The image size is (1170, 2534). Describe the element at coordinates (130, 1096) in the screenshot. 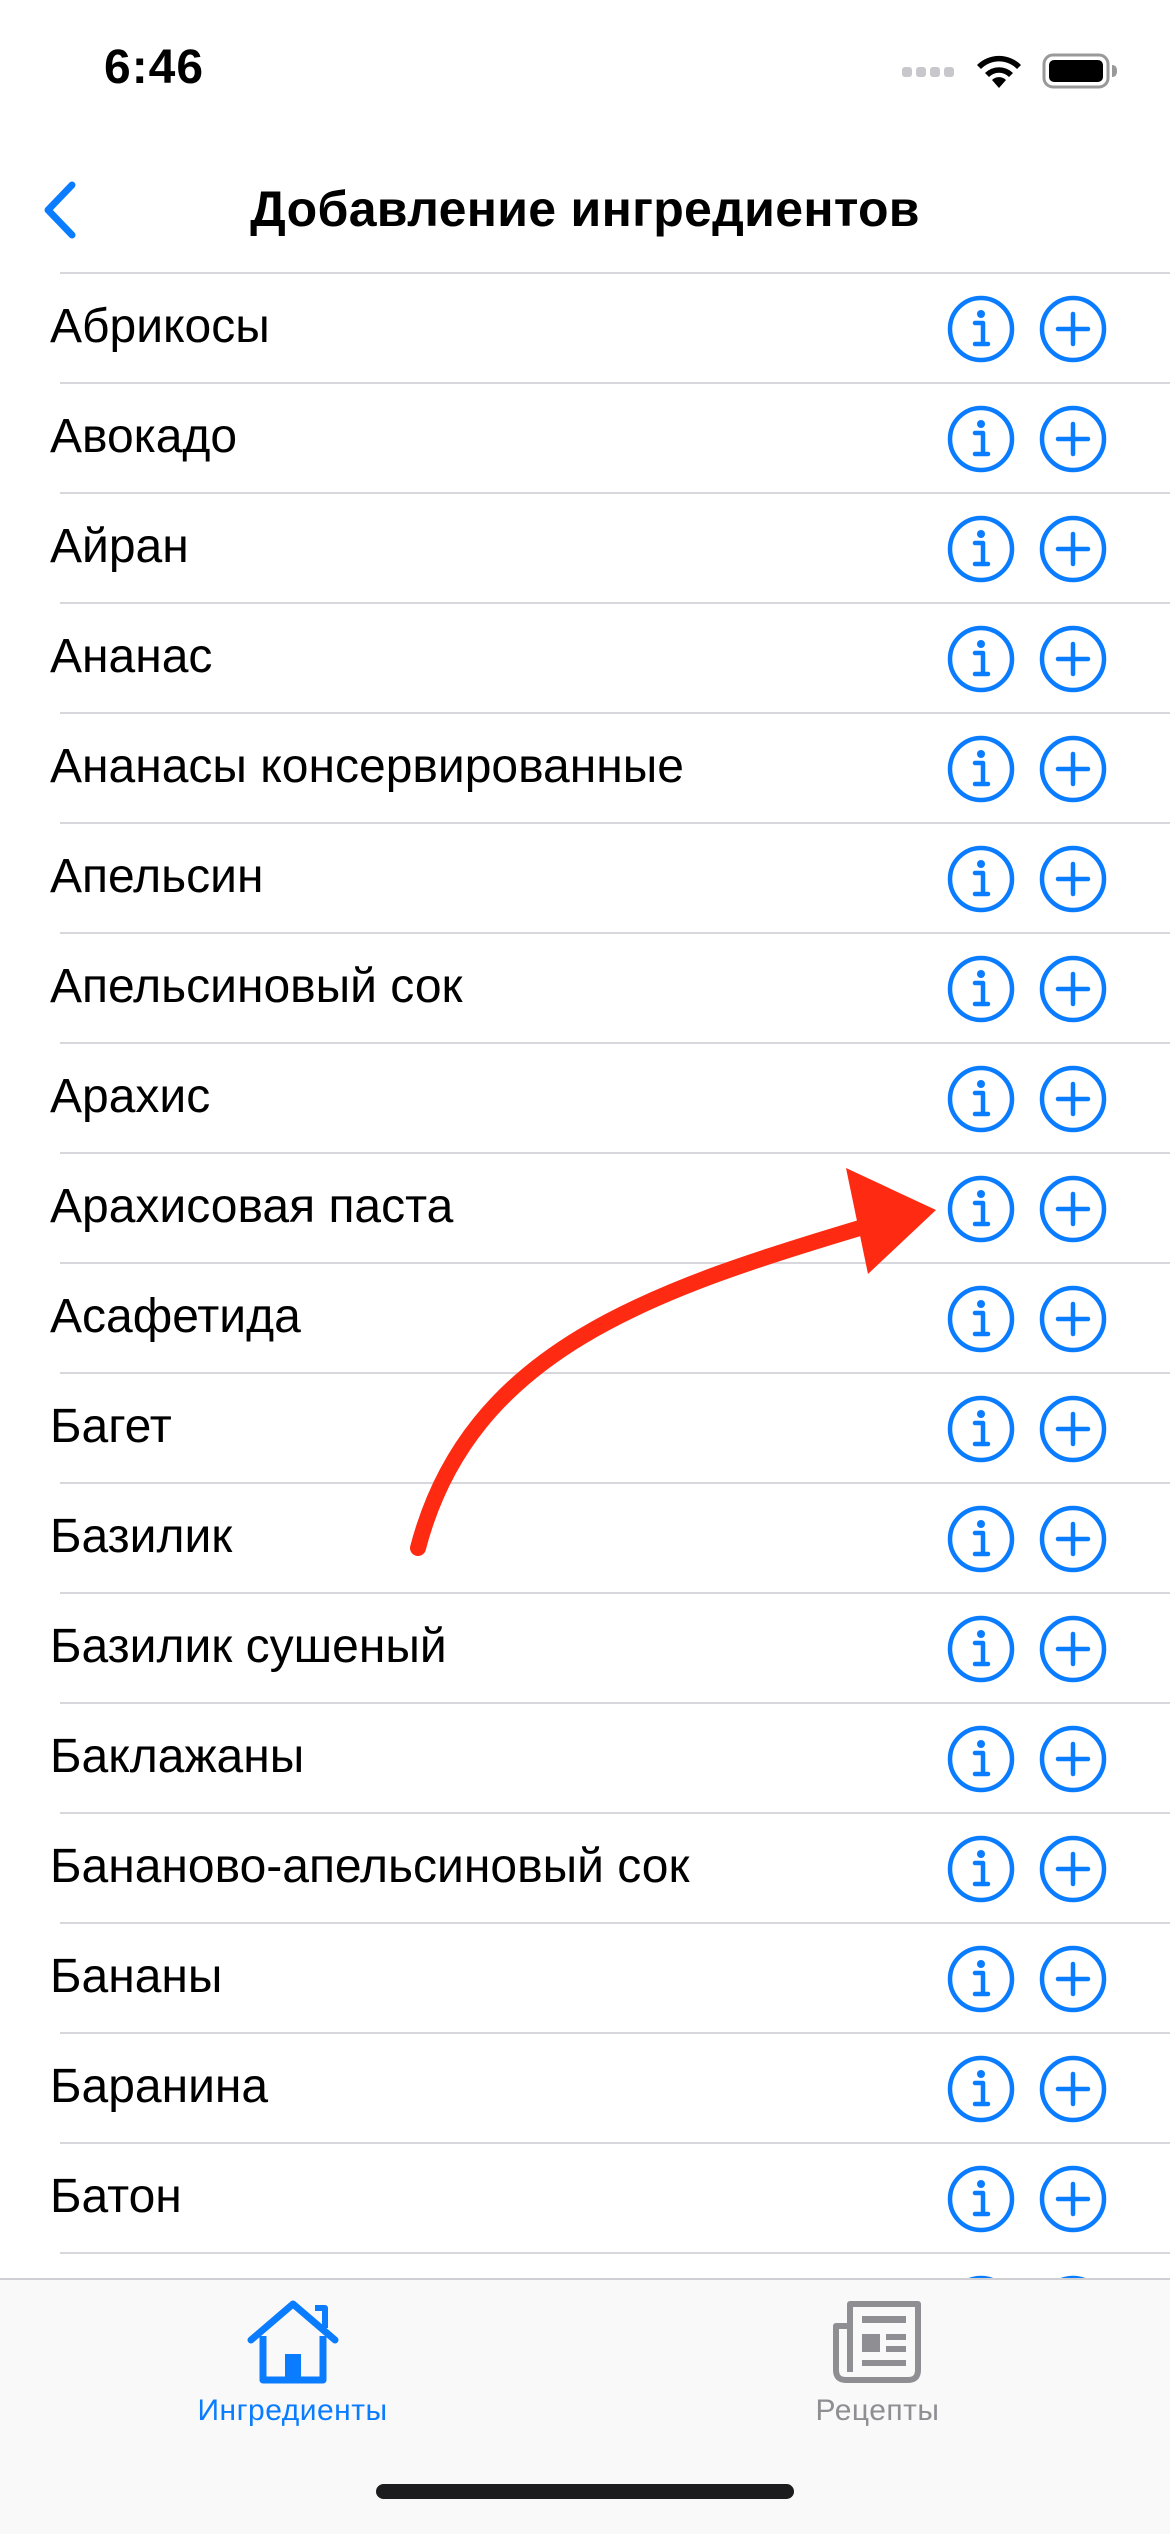

I see `ingredient-name: Арахис` at that location.